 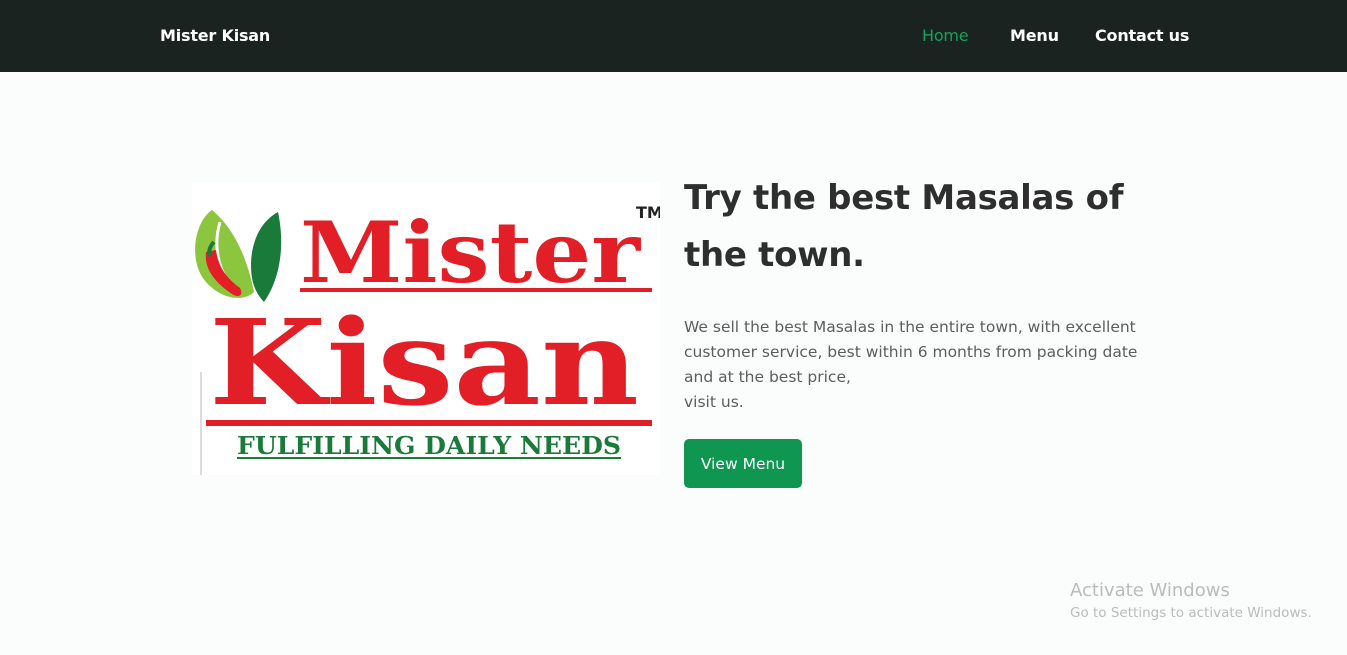 What do you see at coordinates (714, 402) in the screenshot?
I see `hero-text-line-4: visit us.` at bounding box center [714, 402].